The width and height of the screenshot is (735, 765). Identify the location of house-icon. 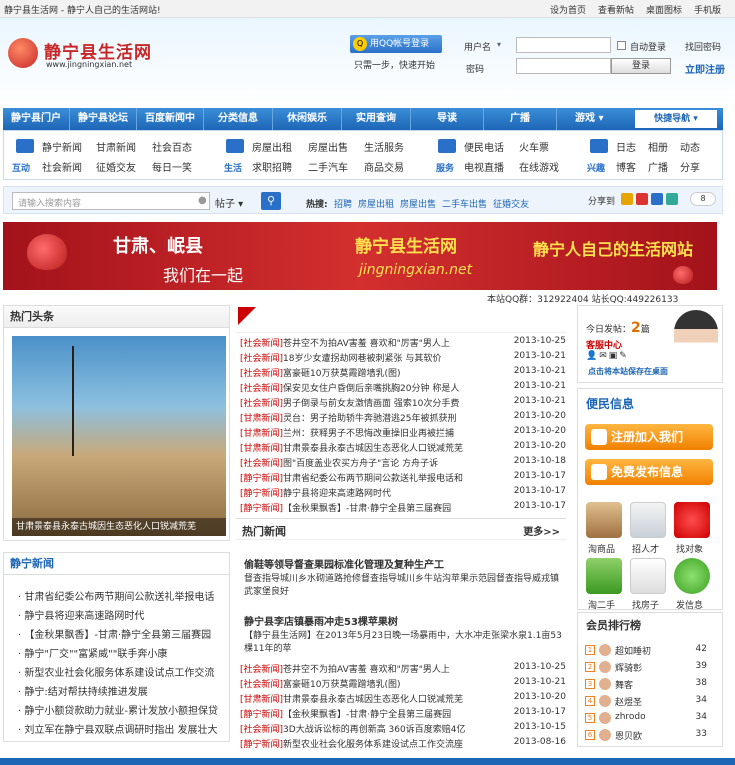
(648, 576).